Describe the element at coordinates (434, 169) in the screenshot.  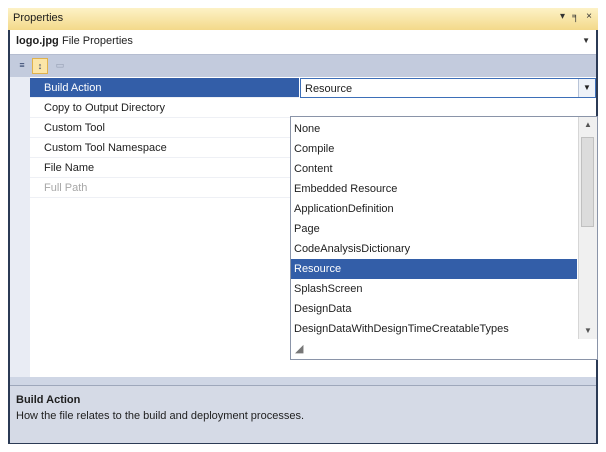
I see `dropdown-option: Content` at that location.